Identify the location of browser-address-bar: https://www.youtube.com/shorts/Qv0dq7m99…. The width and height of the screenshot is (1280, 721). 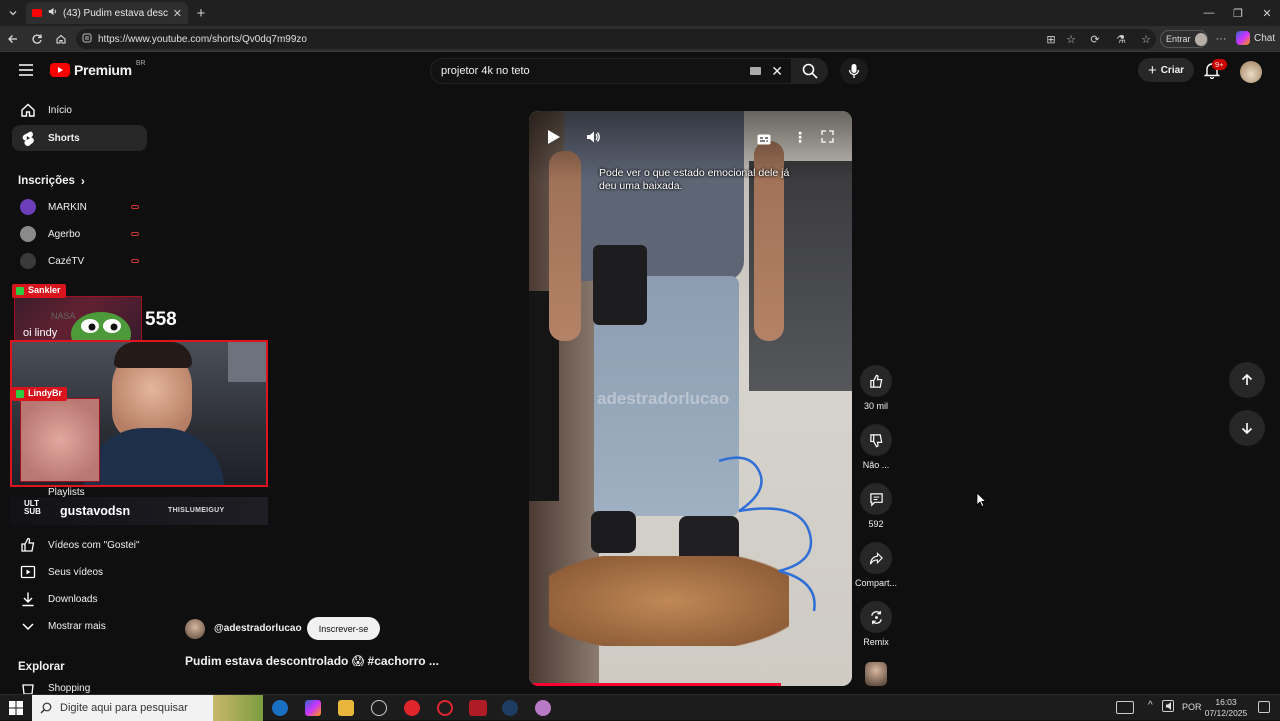
(640, 39).